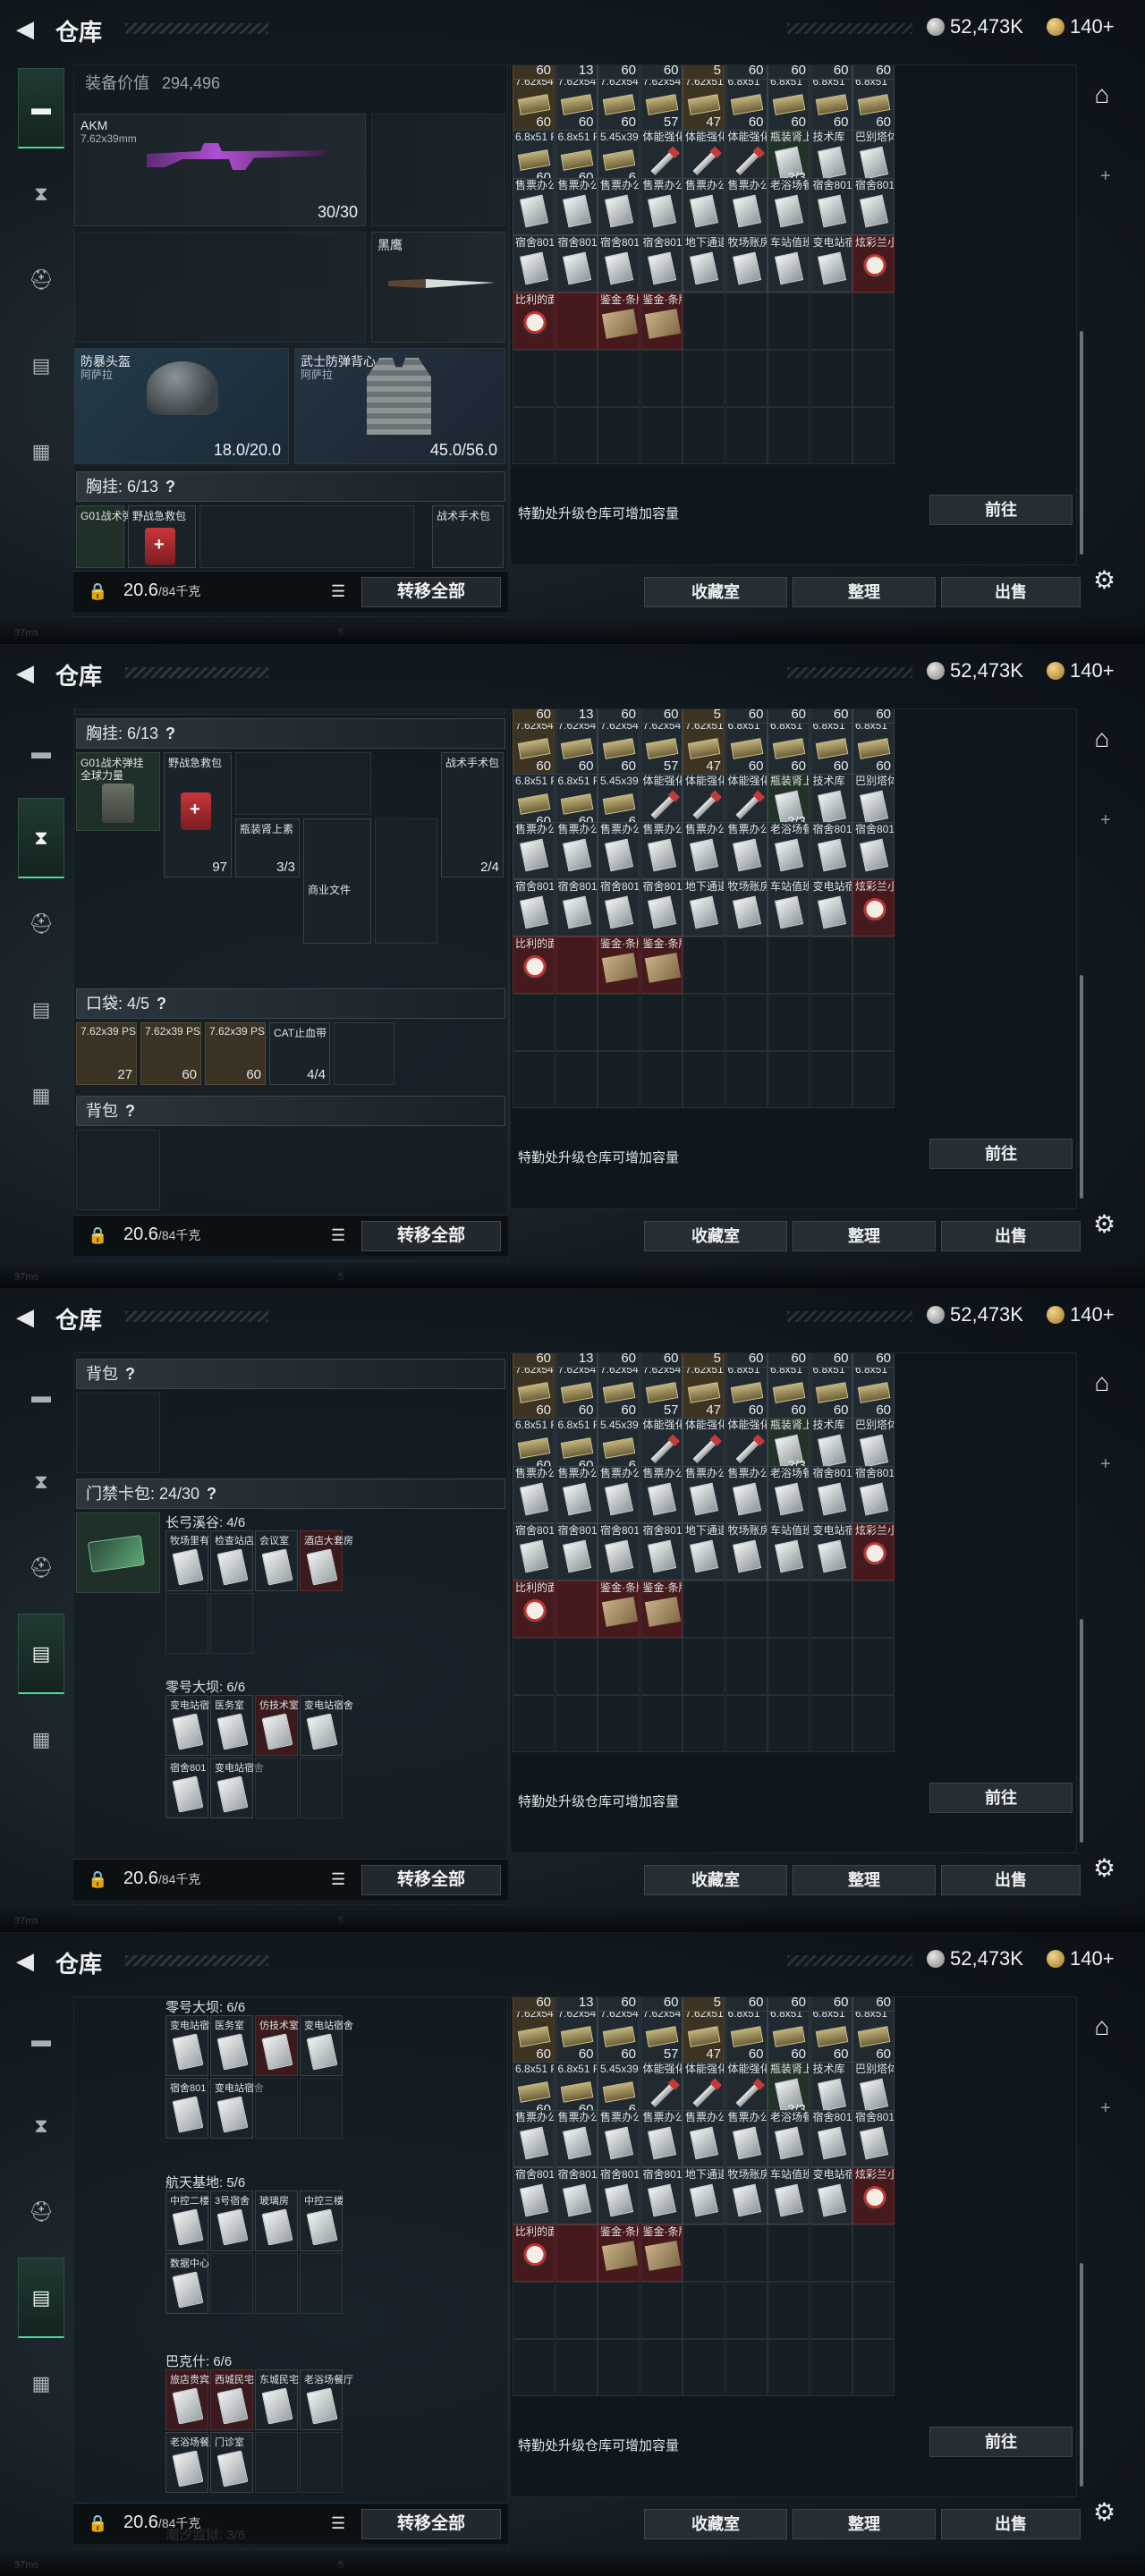 This screenshot has height=2576, width=1145. Describe the element at coordinates (192, 1725) in the screenshot. I see `keycard-item: 变电站宿舍` at that location.